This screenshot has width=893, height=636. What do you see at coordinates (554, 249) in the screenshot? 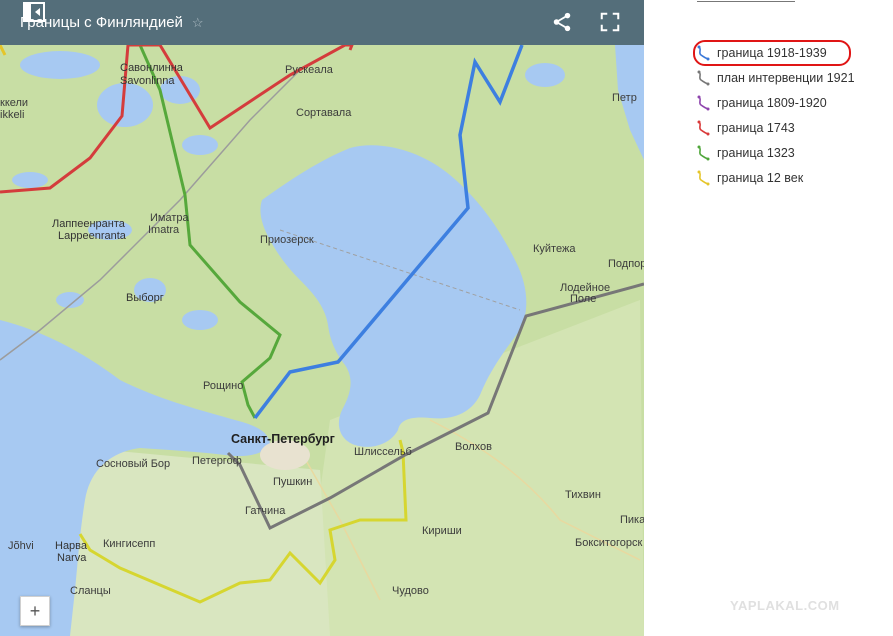
I see `label-kuitezha: Куйтежа` at bounding box center [554, 249].